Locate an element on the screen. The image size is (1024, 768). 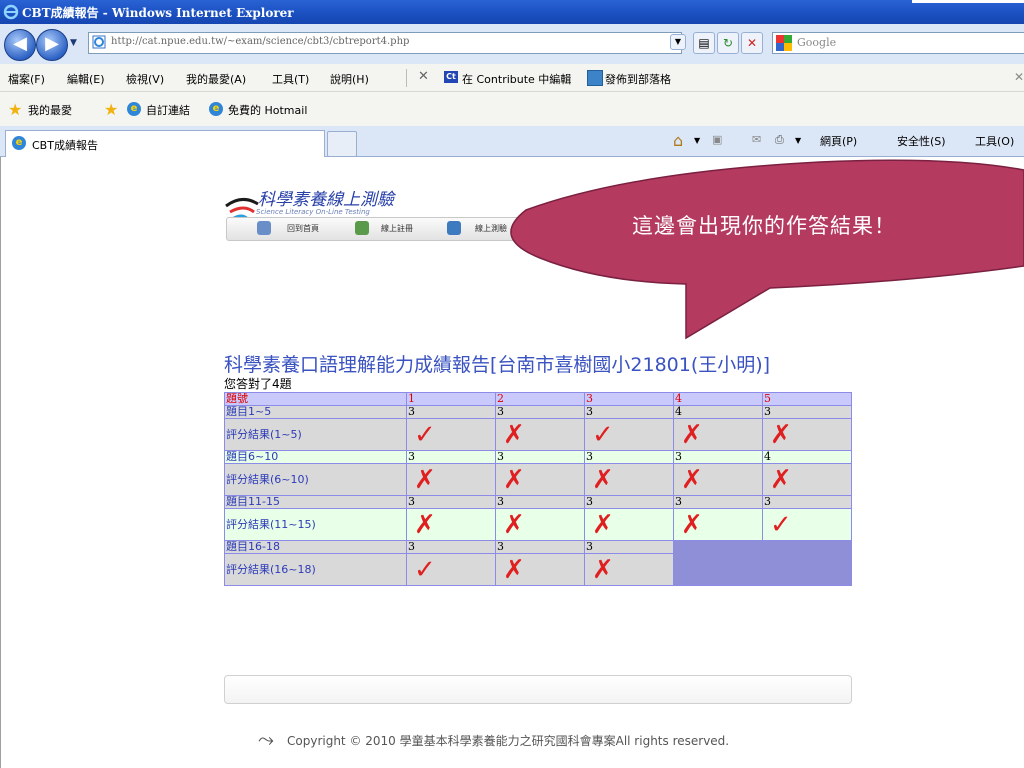
menu-edit: 編輯(E) is located at coordinates (86, 79).